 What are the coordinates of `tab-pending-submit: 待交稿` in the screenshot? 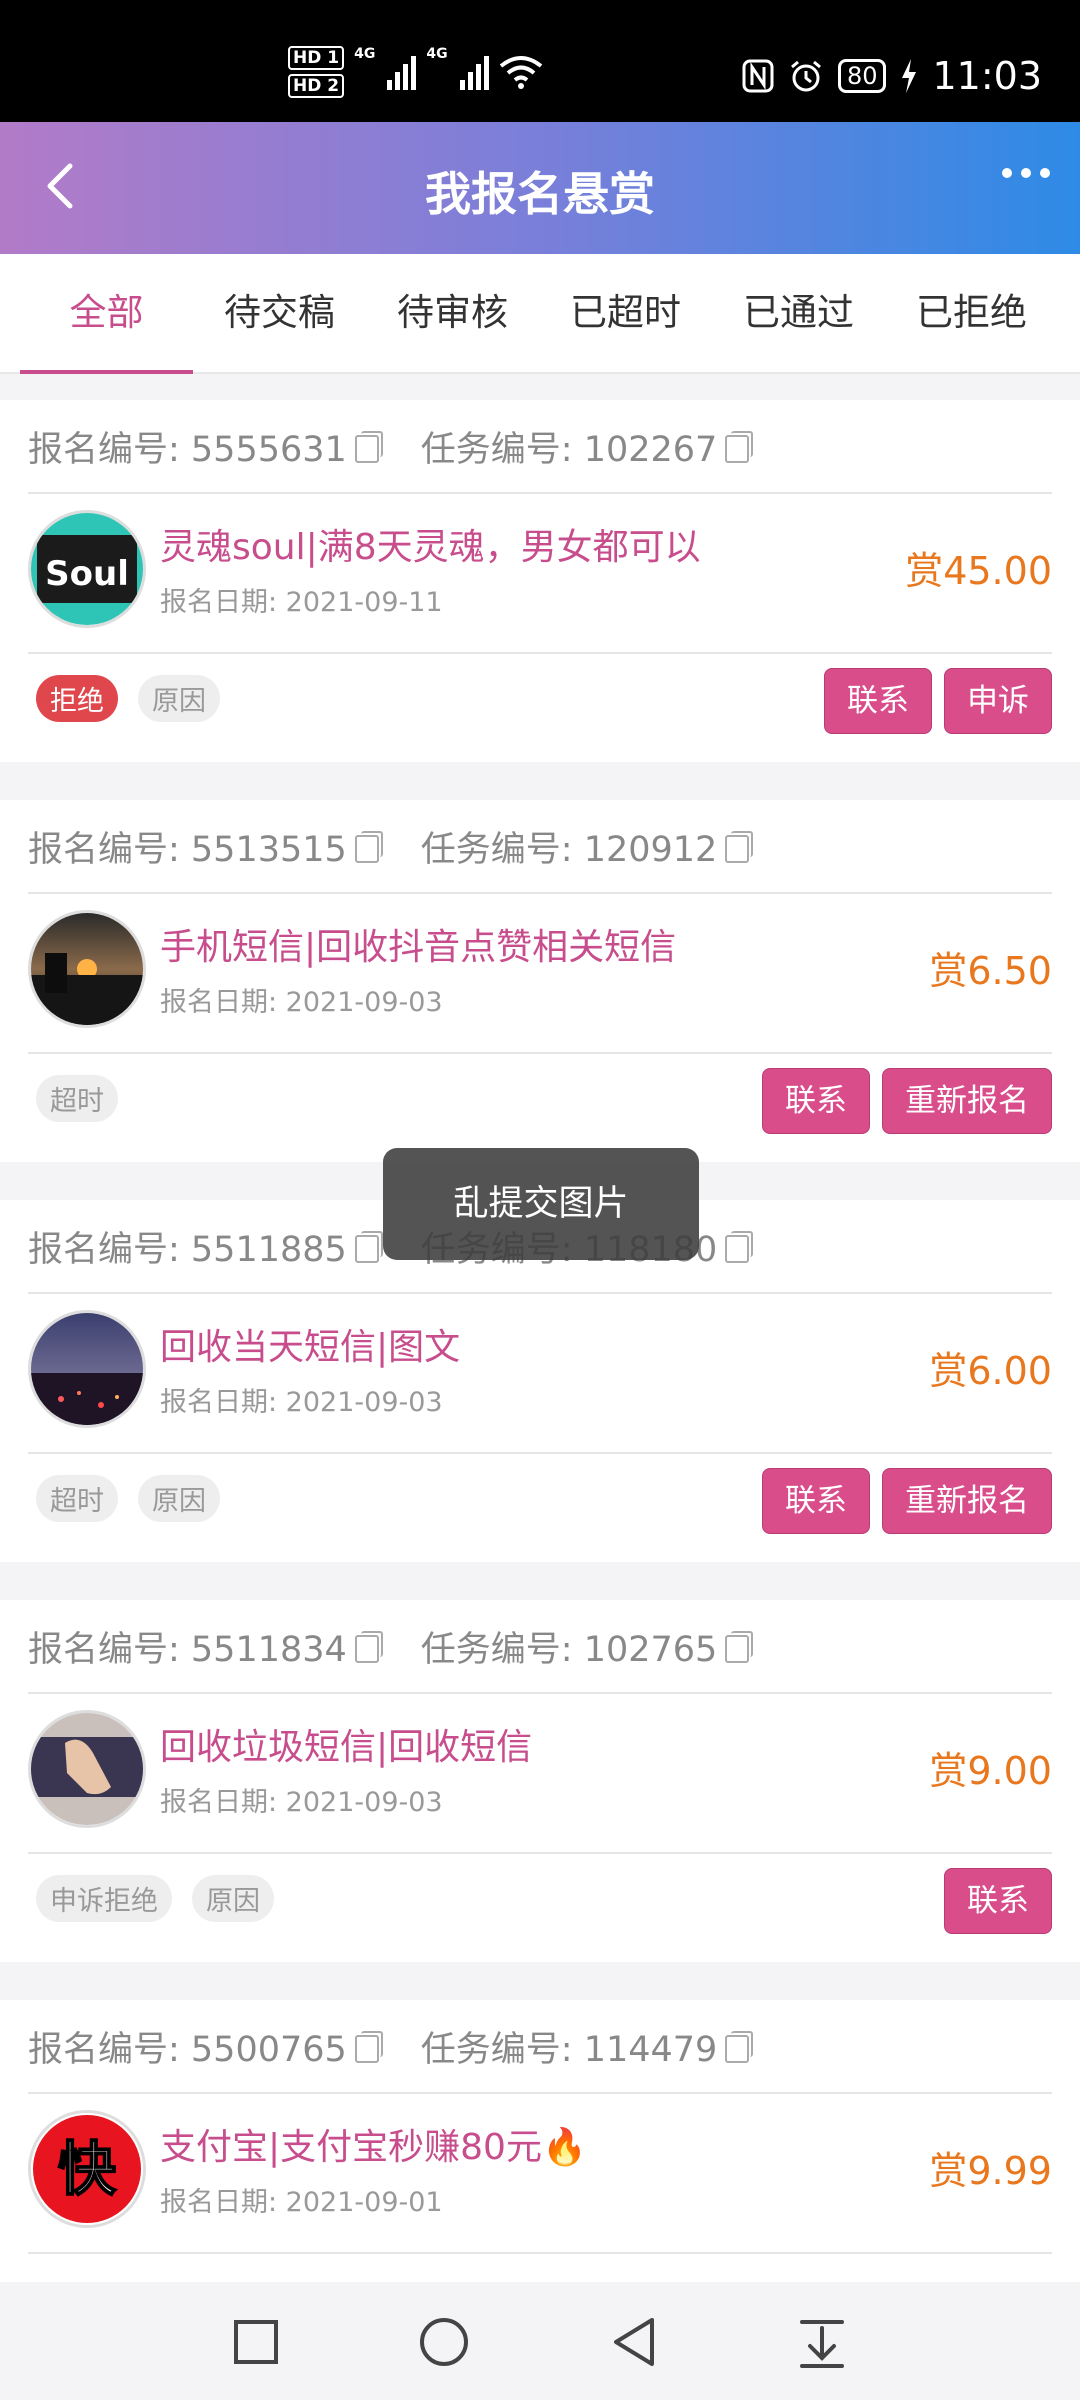 It's located at (279, 313).